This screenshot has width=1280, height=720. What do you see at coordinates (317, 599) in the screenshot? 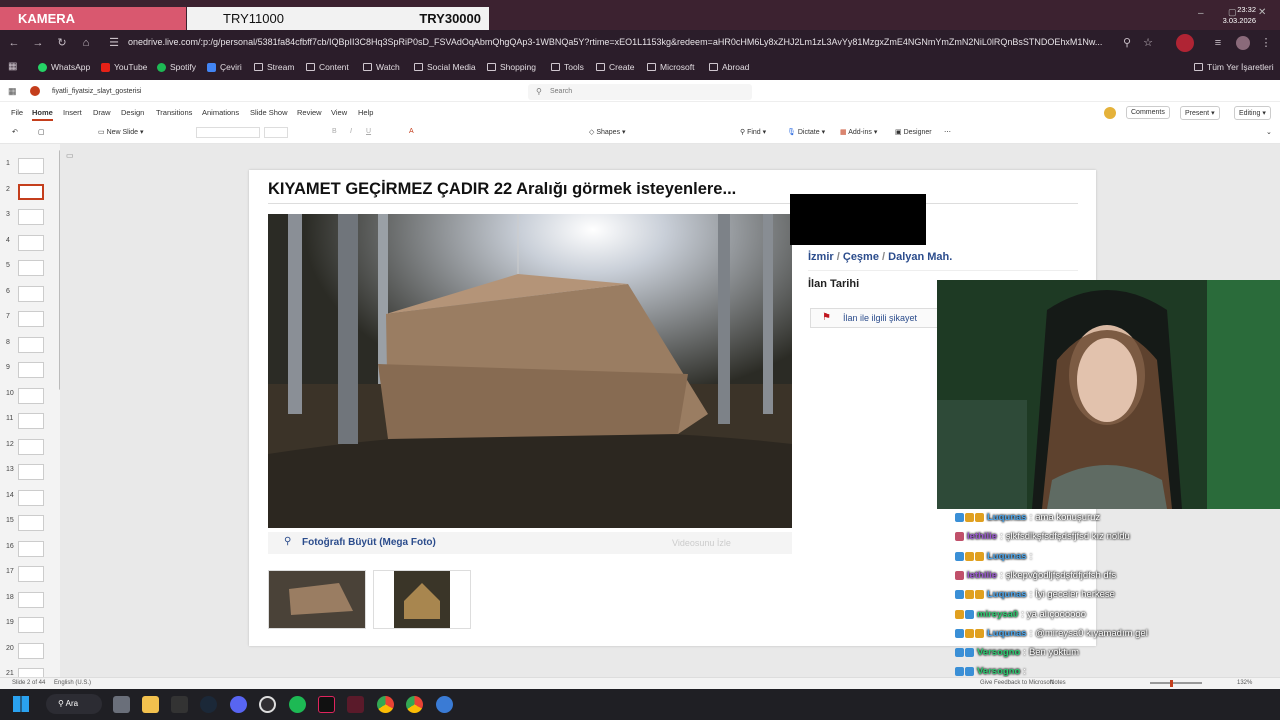
I see `photo-thumbnail` at bounding box center [317, 599].